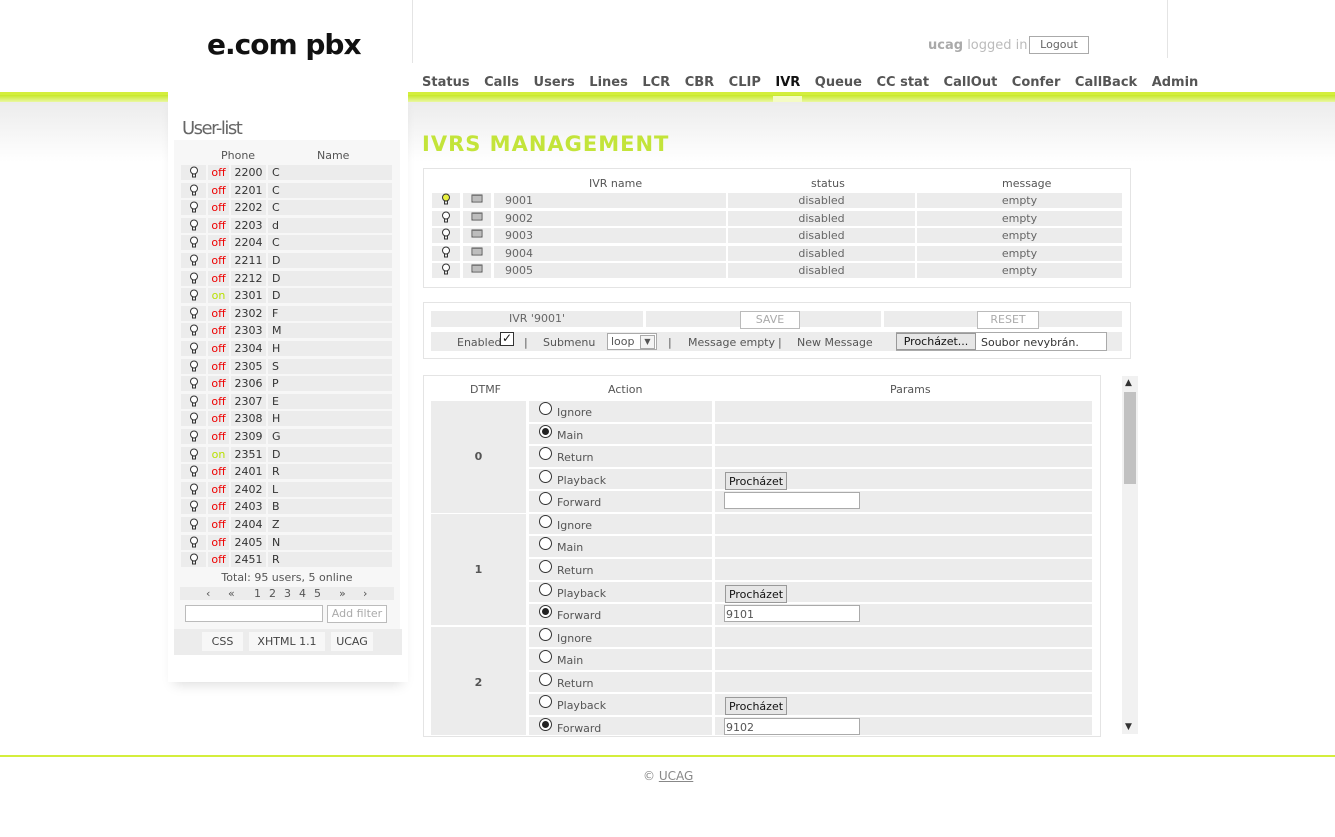  What do you see at coordinates (478, 569) in the screenshot?
I see `dtmf-key: 1` at bounding box center [478, 569].